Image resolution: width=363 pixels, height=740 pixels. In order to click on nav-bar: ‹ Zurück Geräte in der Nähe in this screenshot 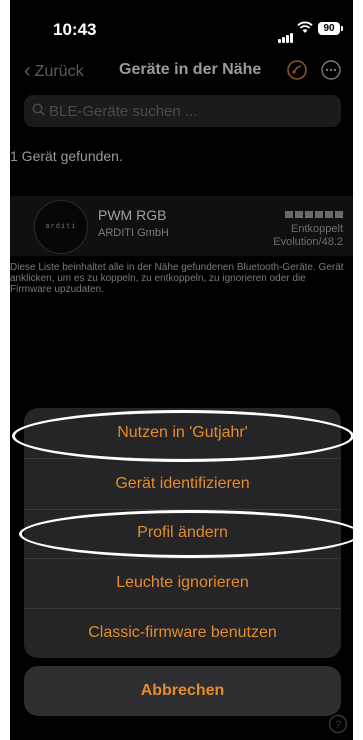, I will do `click(181, 70)`.